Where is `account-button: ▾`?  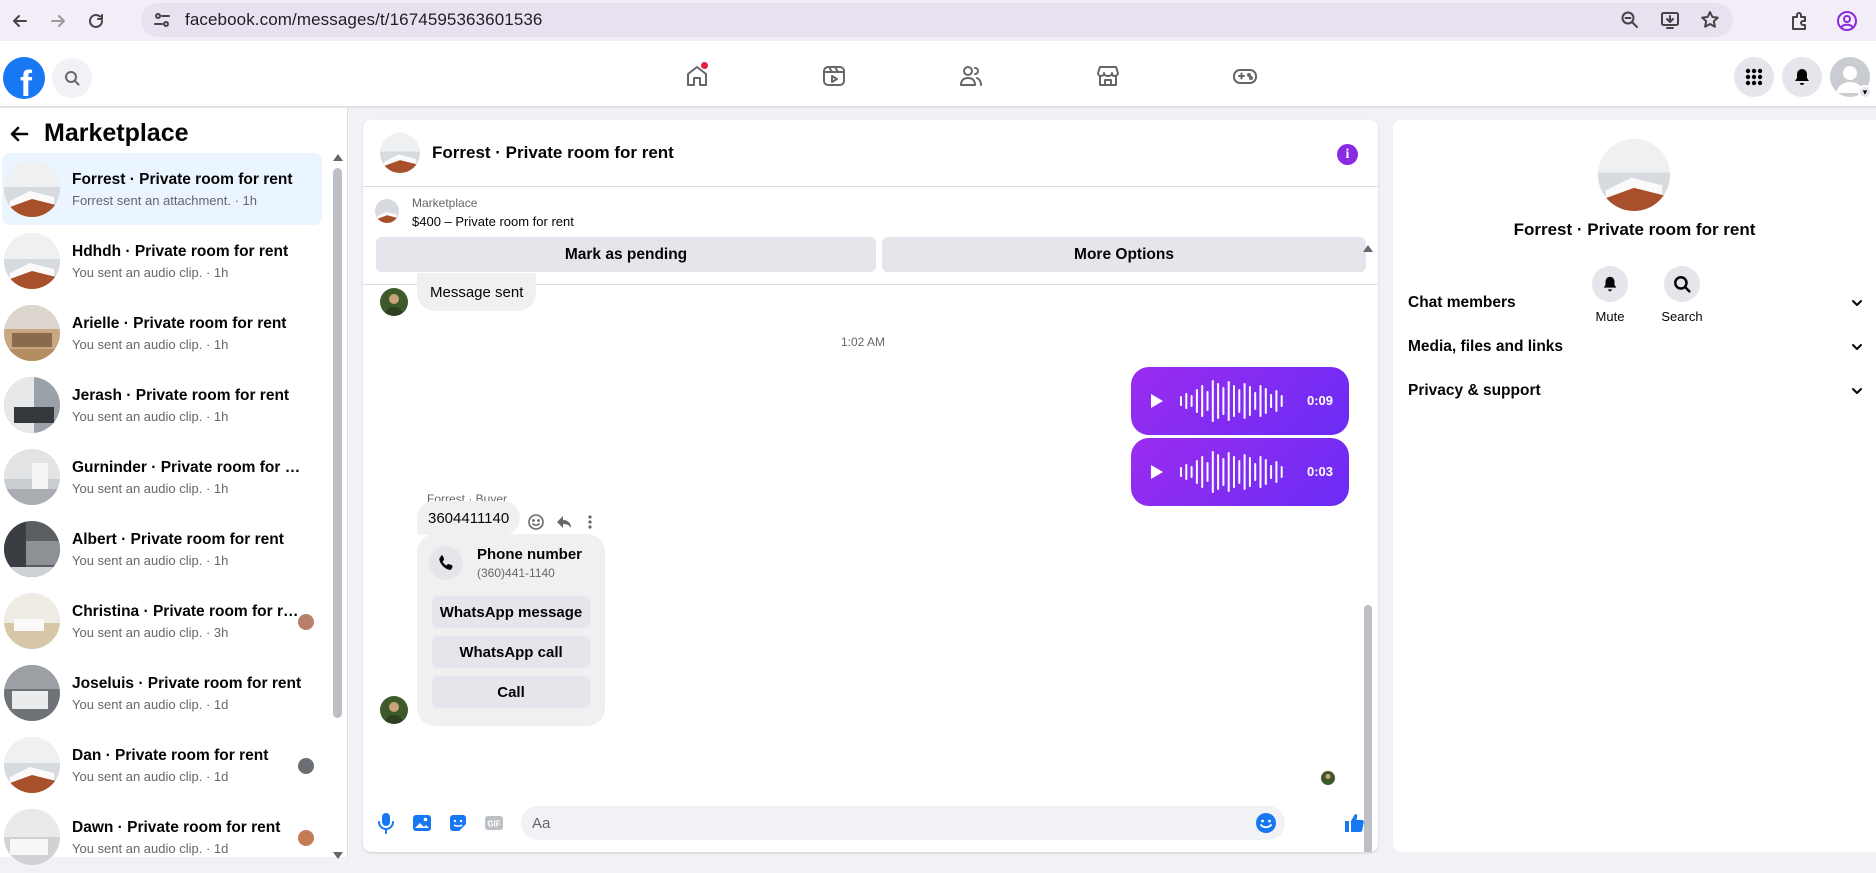 account-button: ▾ is located at coordinates (1851, 78).